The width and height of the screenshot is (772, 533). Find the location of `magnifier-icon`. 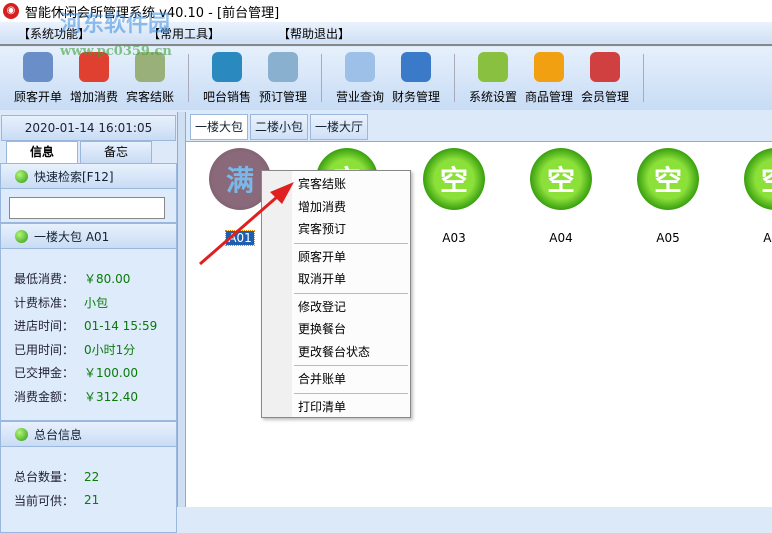

magnifier-icon is located at coordinates (360, 67).